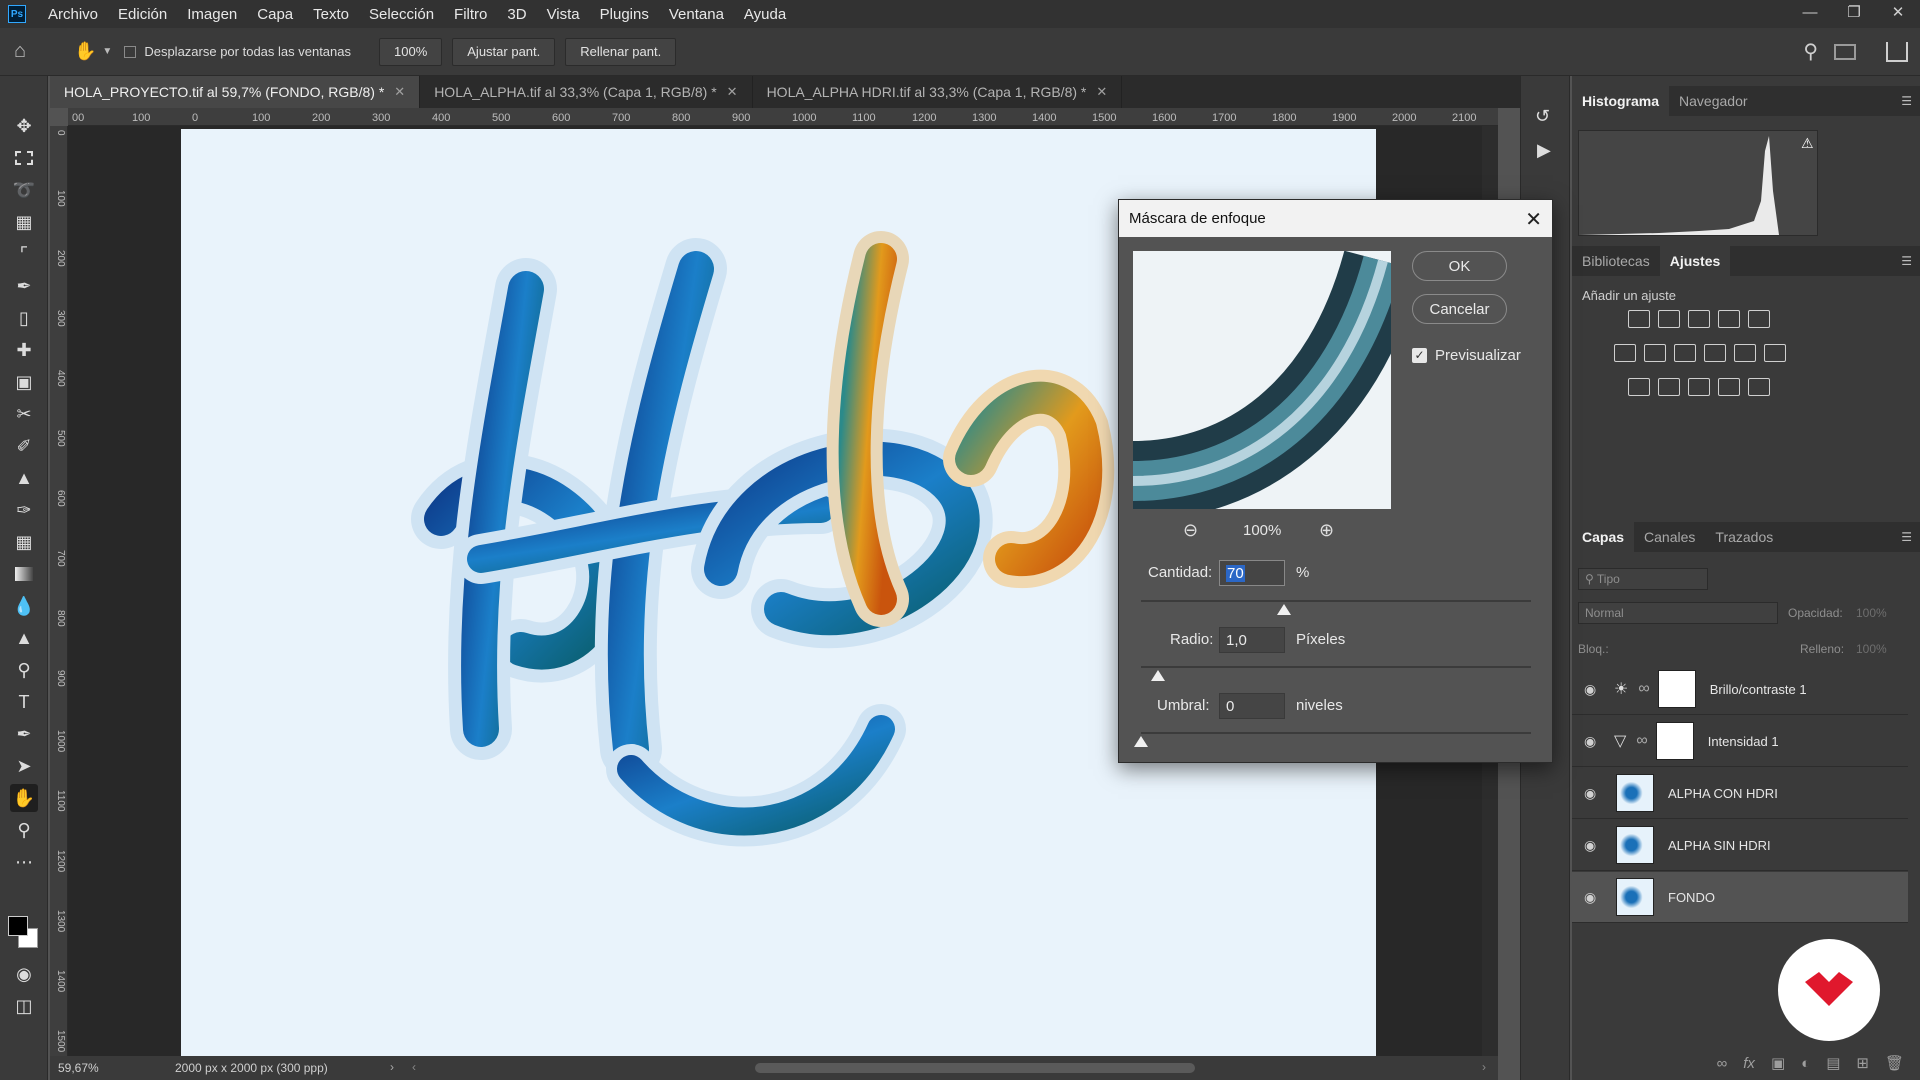 The height and width of the screenshot is (1080, 1920). What do you see at coordinates (24, 382) in the screenshot?
I see `frame-tool-icon: ▣` at bounding box center [24, 382].